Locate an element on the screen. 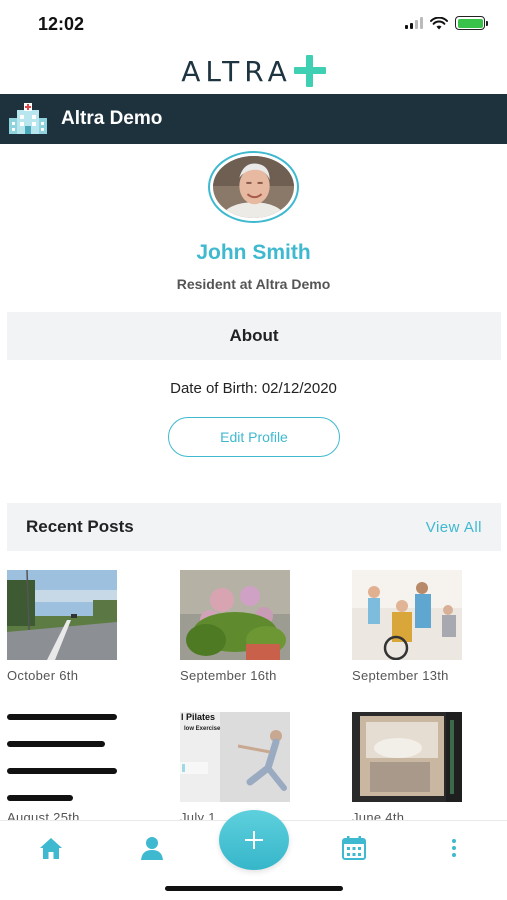  recent-posts-header: Recent Posts View All is located at coordinates (254, 527).